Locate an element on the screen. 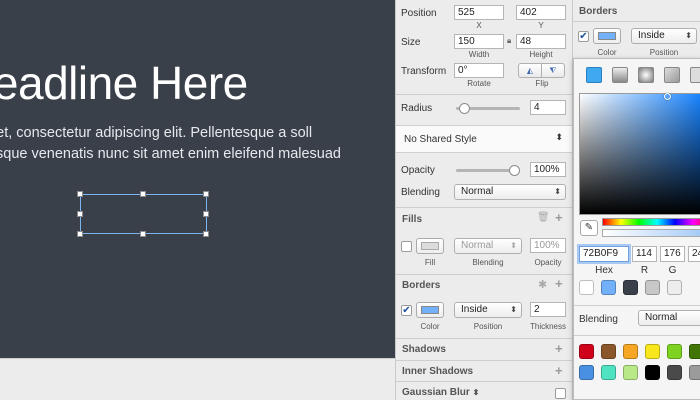 This screenshot has height=400, width=700. flip-horizontal-button: ◭ is located at coordinates (530, 70).